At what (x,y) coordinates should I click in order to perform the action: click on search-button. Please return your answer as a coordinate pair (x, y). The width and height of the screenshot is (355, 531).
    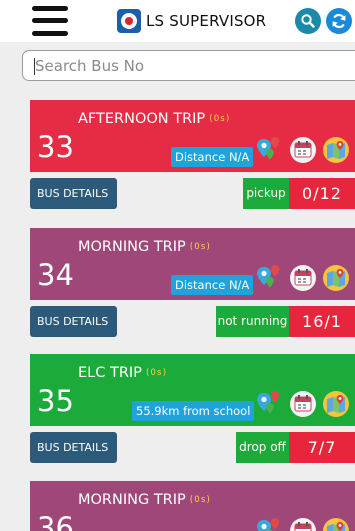
    Looking at the image, I should click on (308, 21).